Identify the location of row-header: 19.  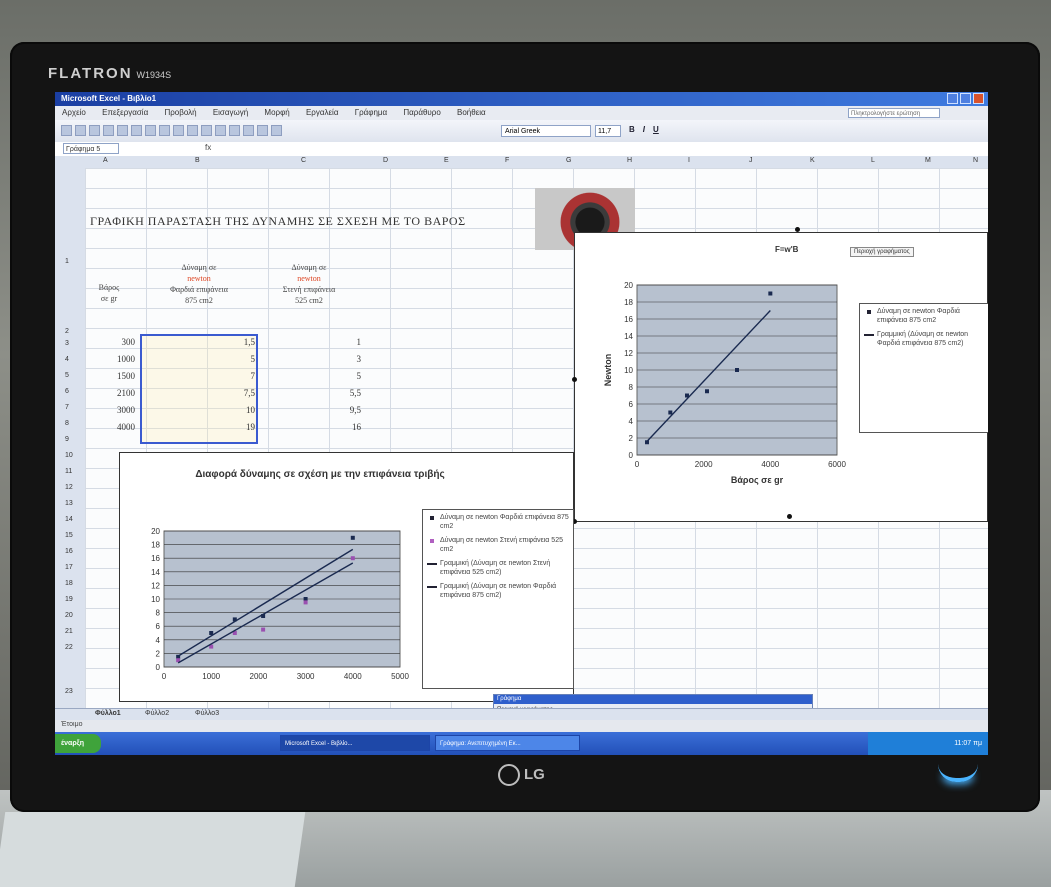
(69, 599).